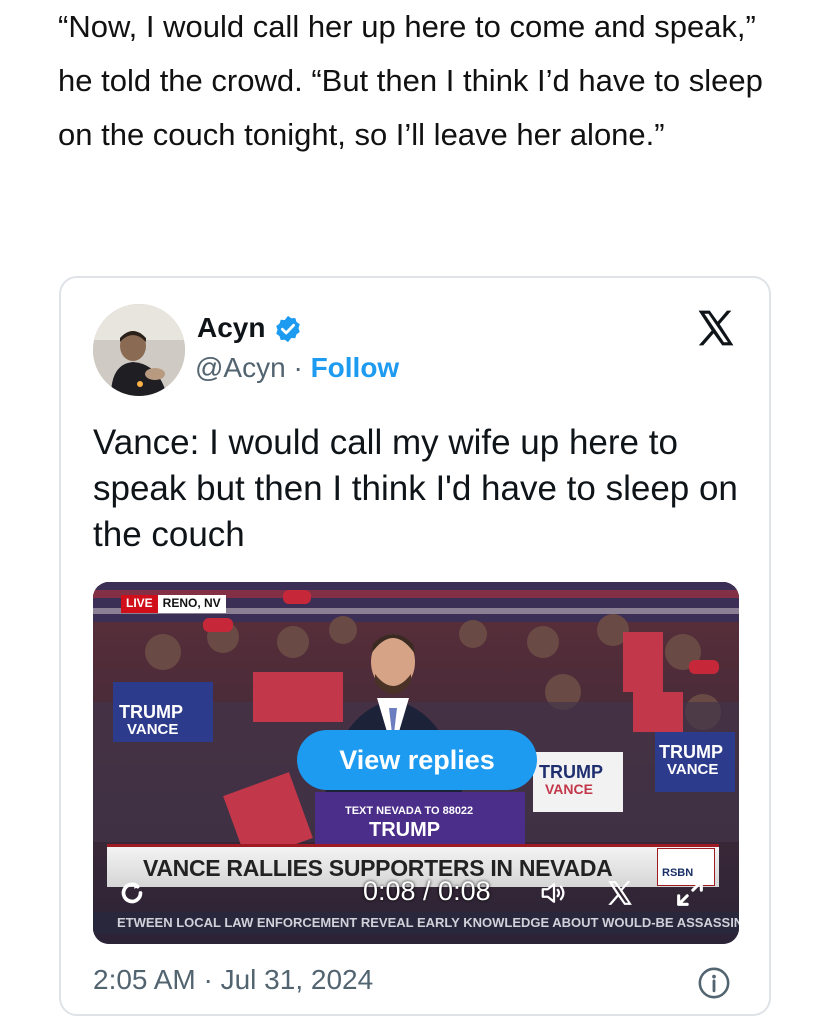  Describe the element at coordinates (690, 893) in the screenshot. I see `expand-icon` at that location.